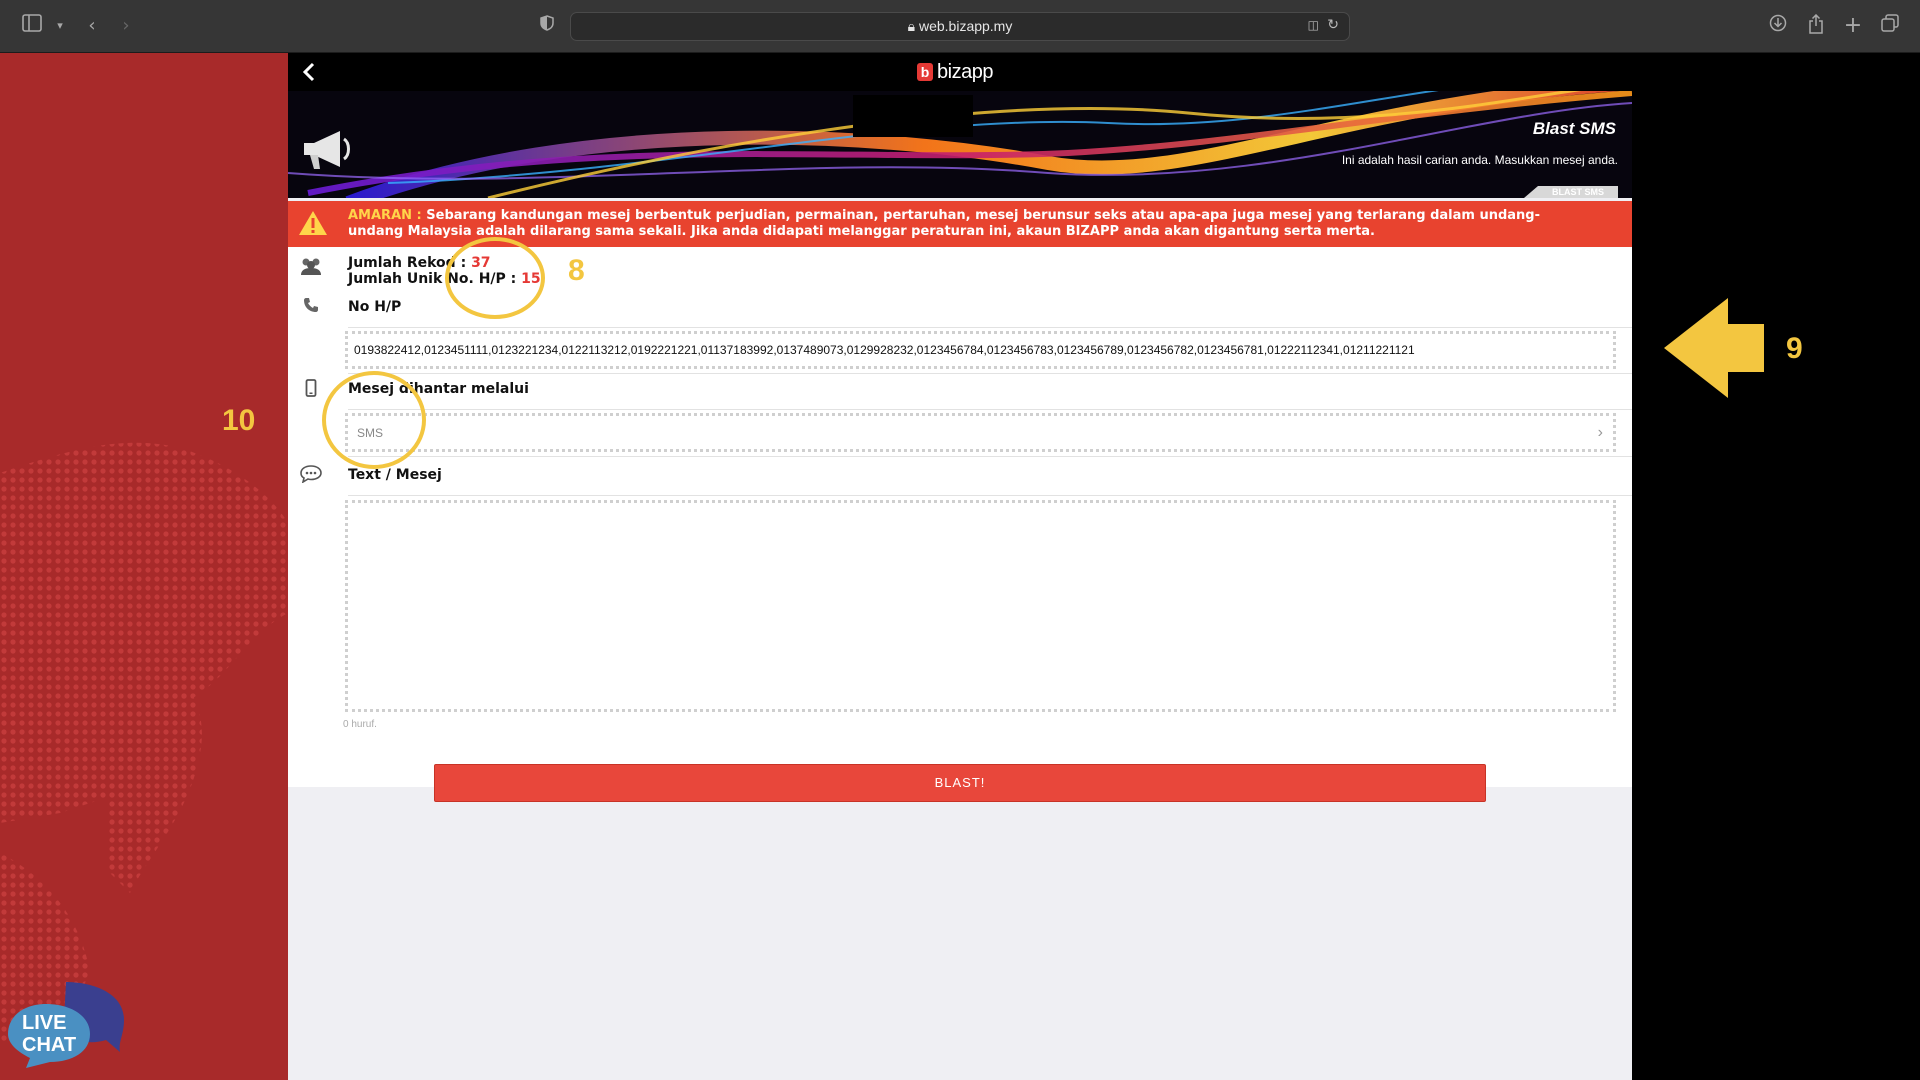 The image size is (1920, 1080). I want to click on blast-button: BLAST!, so click(960, 783).